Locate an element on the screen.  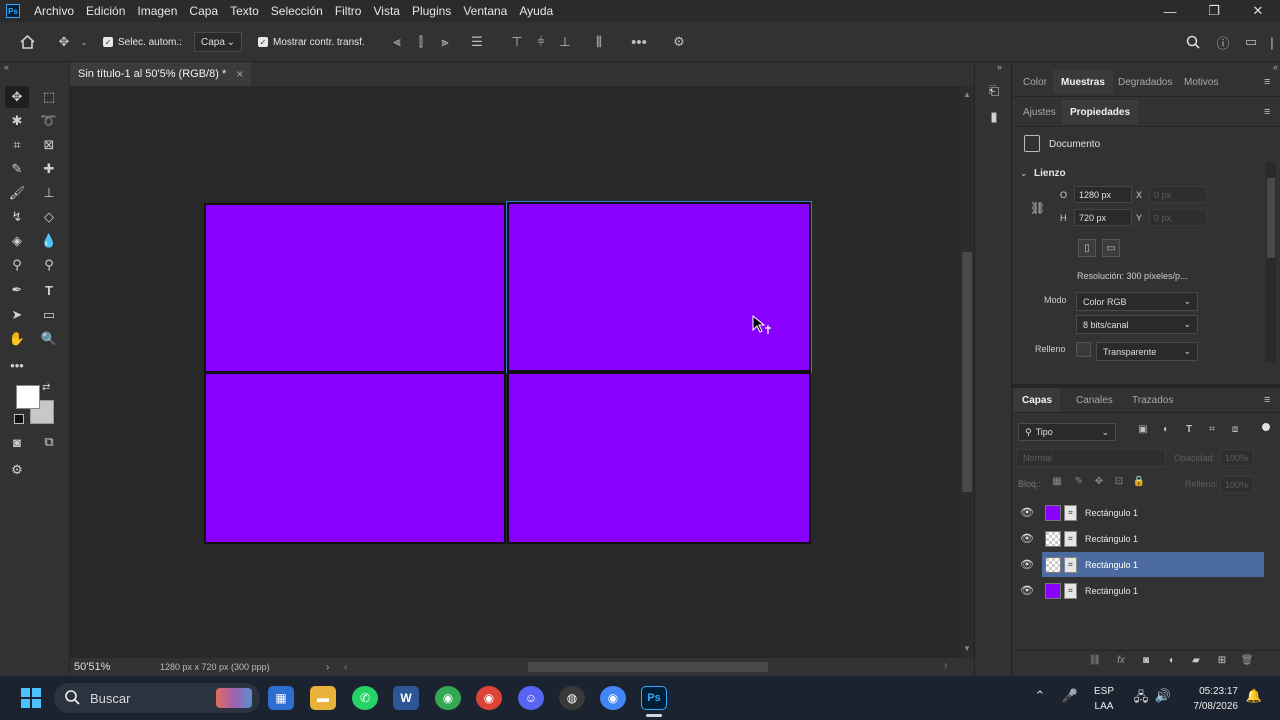
microphone-icon: 🎤 is located at coordinates (1070, 696).